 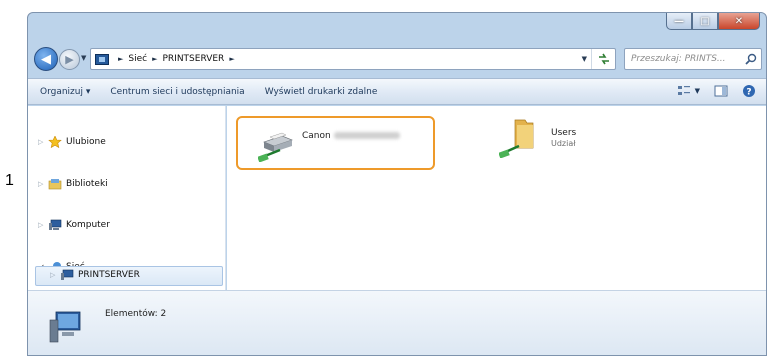 I want to click on window-caption-buttons: — □ ✕, so click(x=713, y=21).